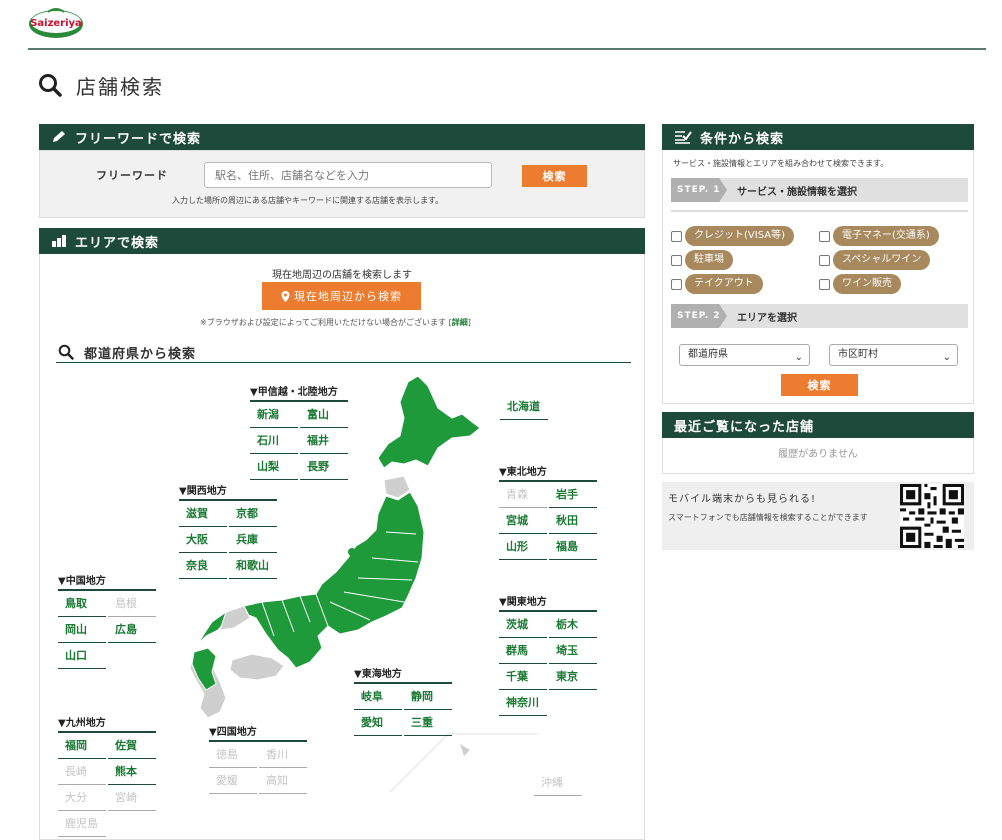 Image resolution: width=1002 pixels, height=840 pixels. Describe the element at coordinates (257, 667) in the screenshot. I see `map-shikoku` at that location.